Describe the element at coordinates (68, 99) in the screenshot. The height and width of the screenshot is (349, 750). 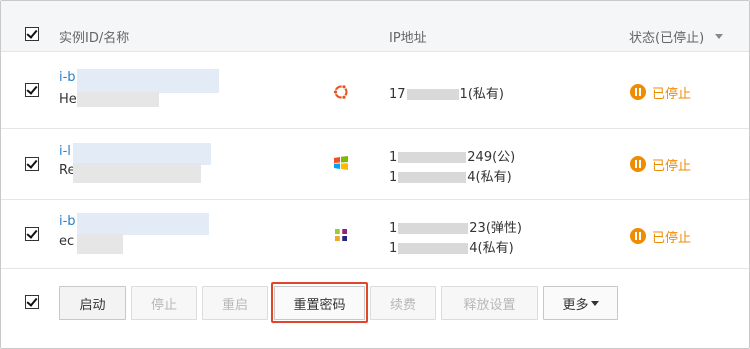
I see `instance-name: He` at that location.